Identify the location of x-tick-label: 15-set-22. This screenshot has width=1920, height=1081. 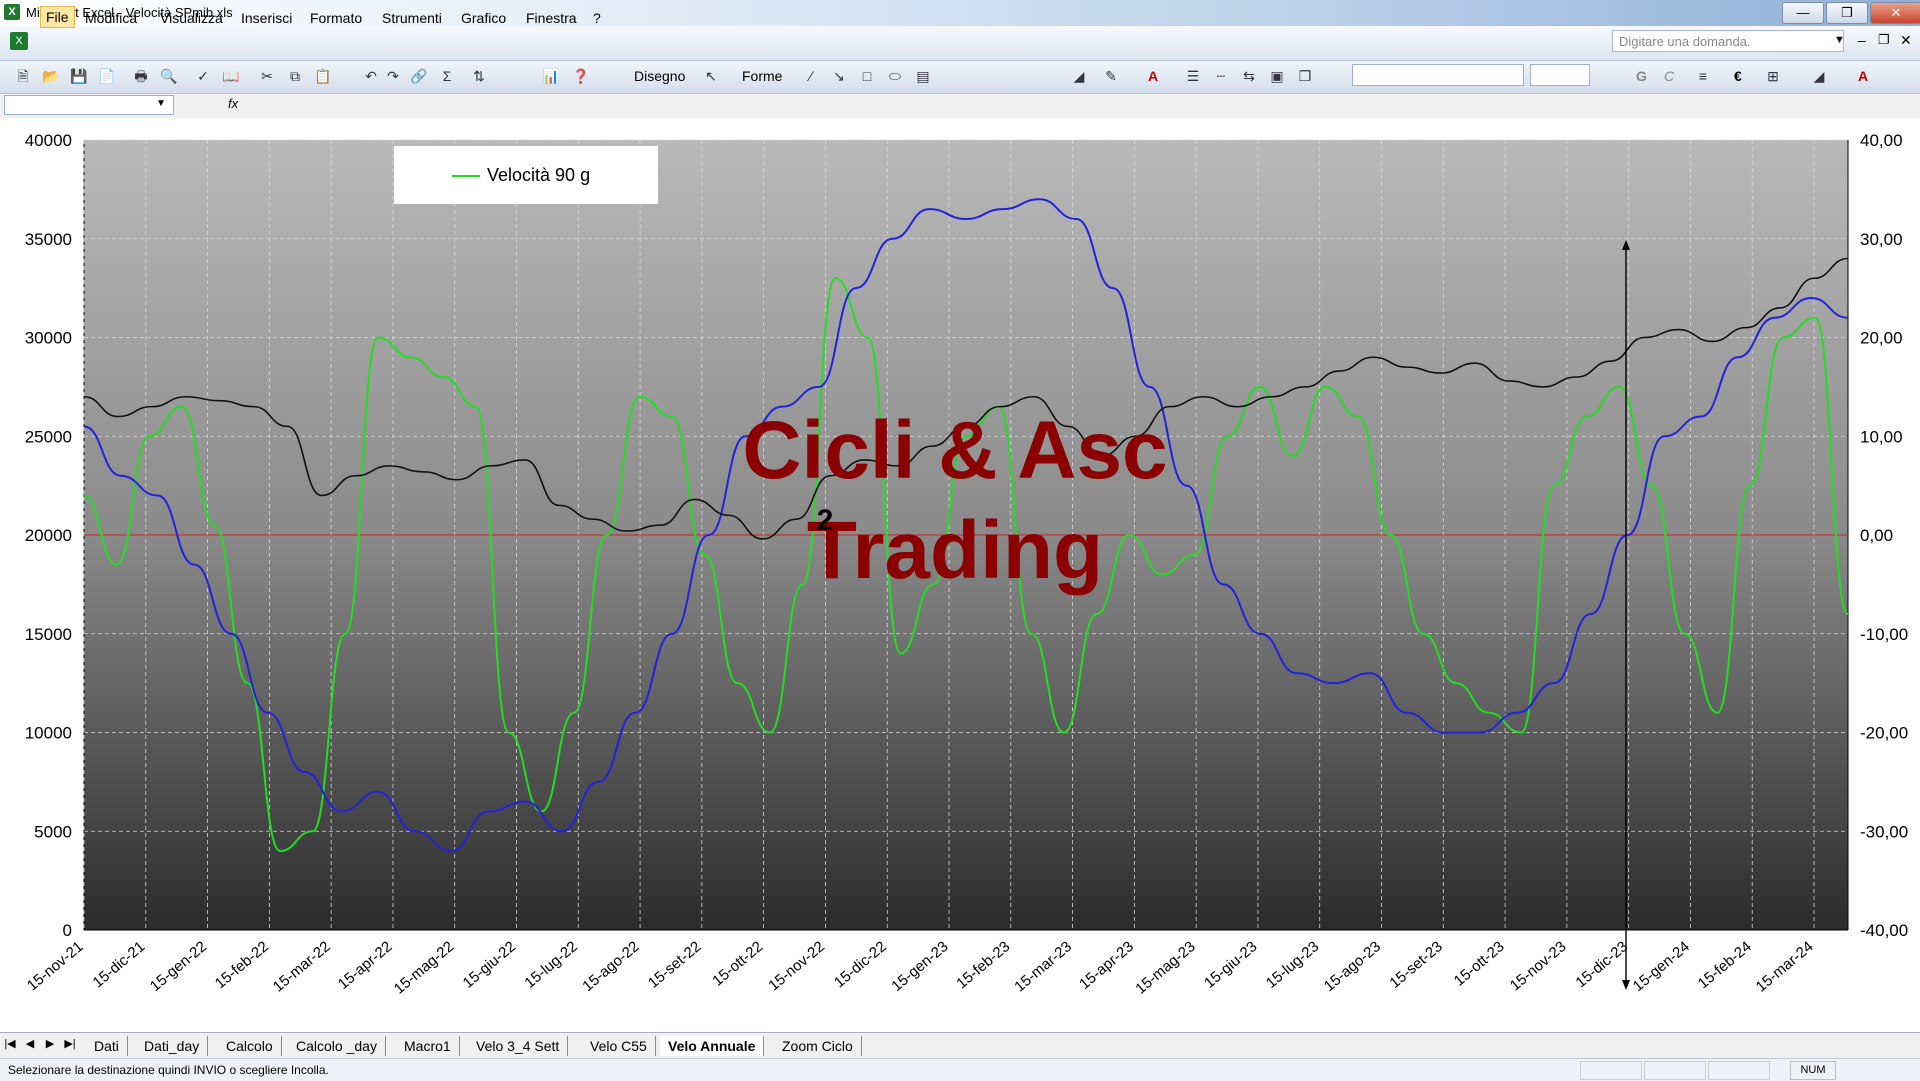
(674, 965).